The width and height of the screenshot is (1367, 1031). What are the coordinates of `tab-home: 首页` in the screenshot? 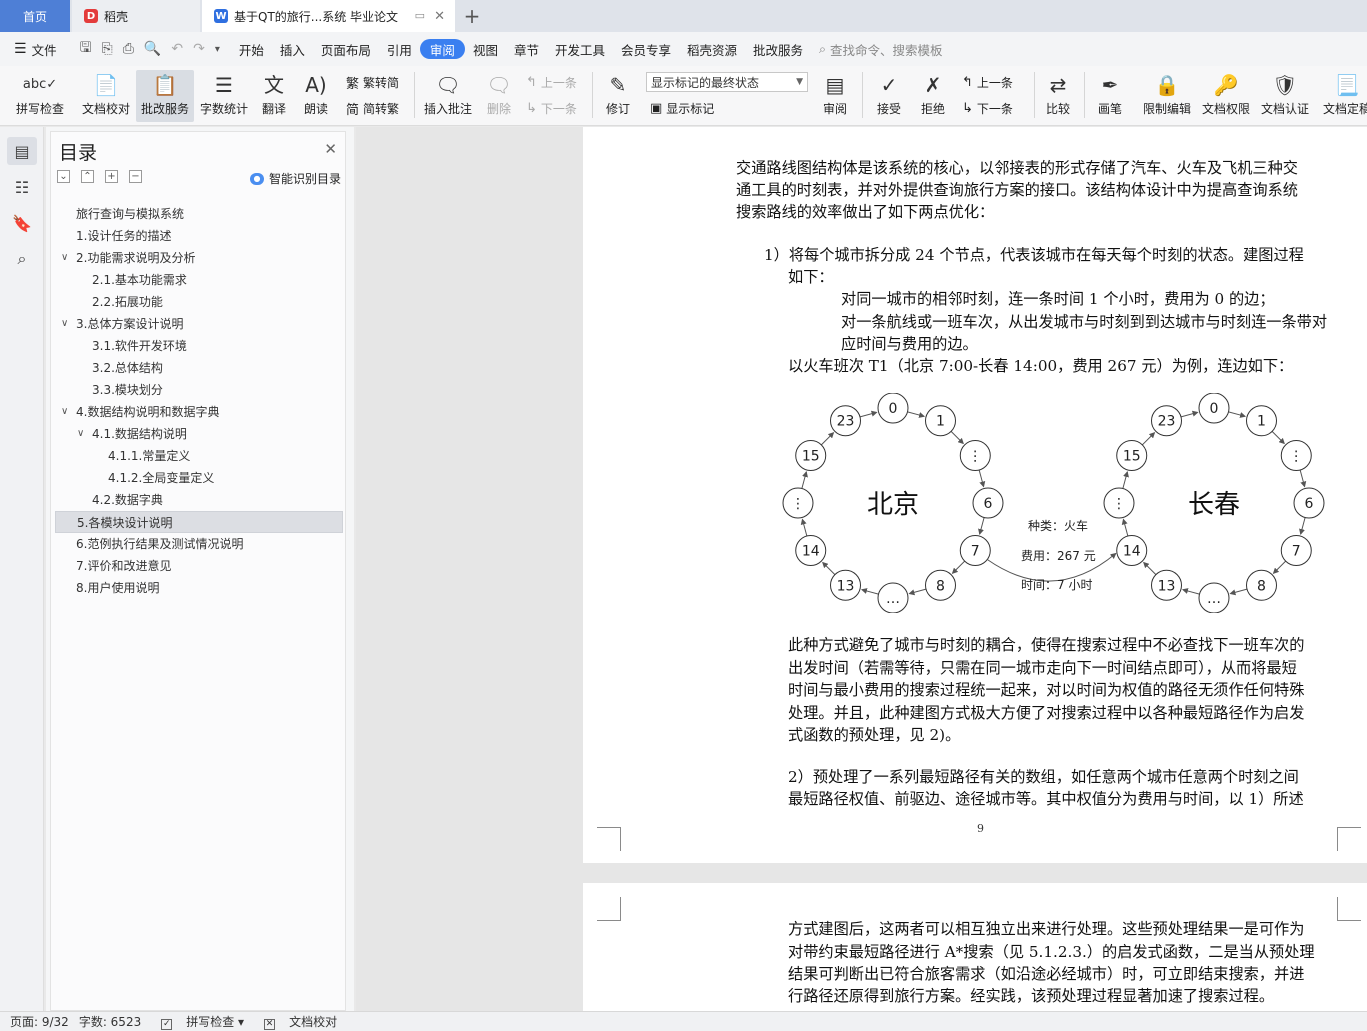 It's located at (35, 16).